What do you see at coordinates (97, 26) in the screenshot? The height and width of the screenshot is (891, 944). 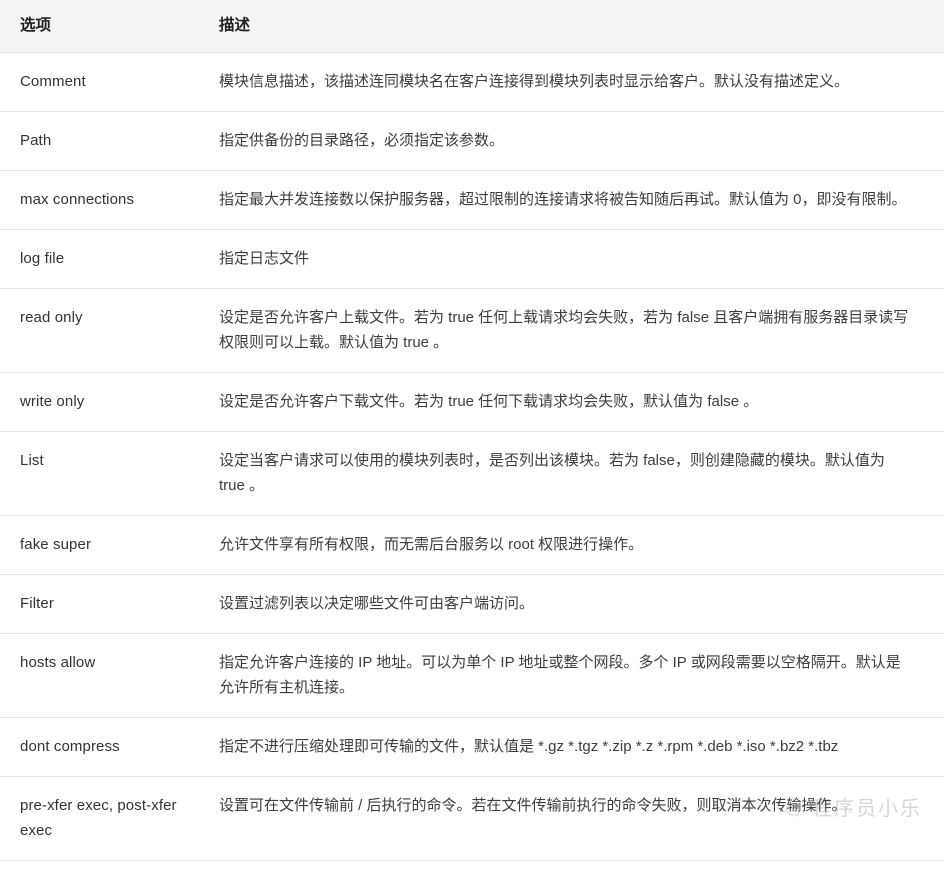 I see `column-header-option: 选项` at bounding box center [97, 26].